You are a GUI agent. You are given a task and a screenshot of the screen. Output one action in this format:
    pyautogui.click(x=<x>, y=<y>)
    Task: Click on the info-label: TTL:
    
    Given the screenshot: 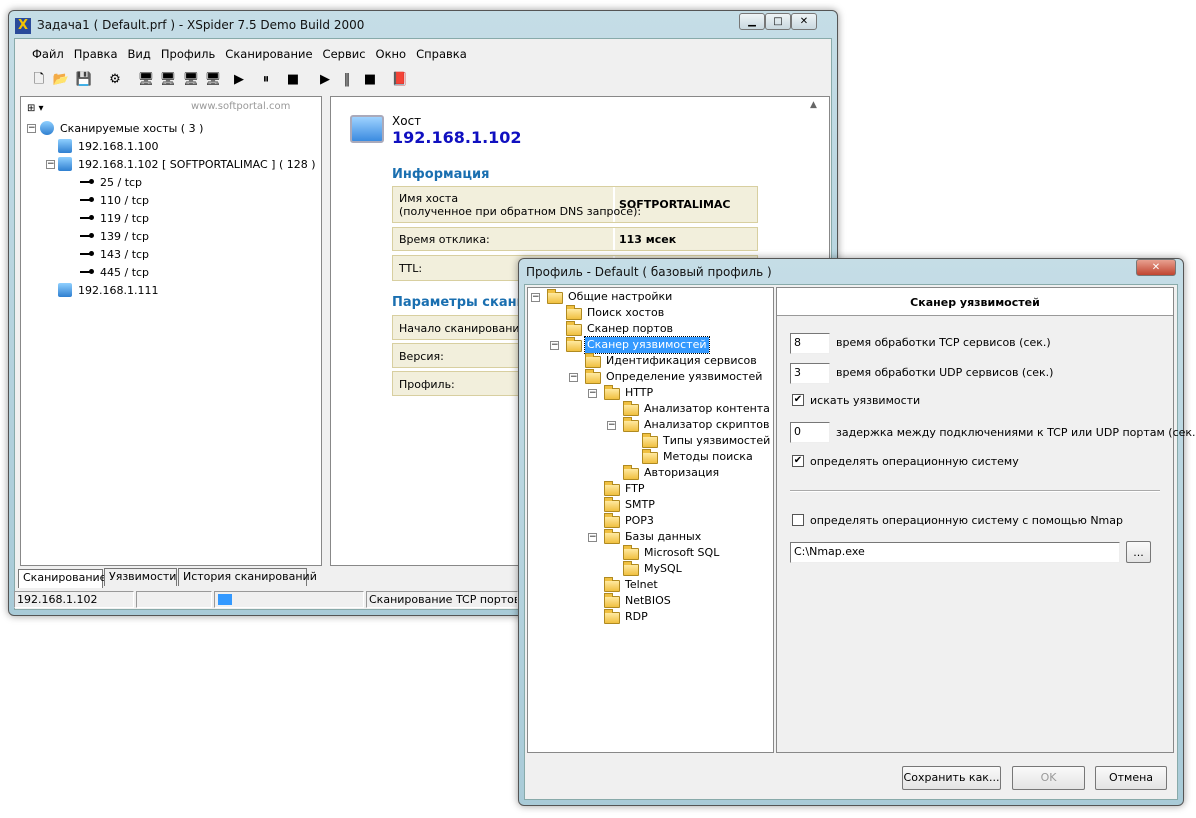 What is the action you would take?
    pyautogui.click(x=411, y=268)
    